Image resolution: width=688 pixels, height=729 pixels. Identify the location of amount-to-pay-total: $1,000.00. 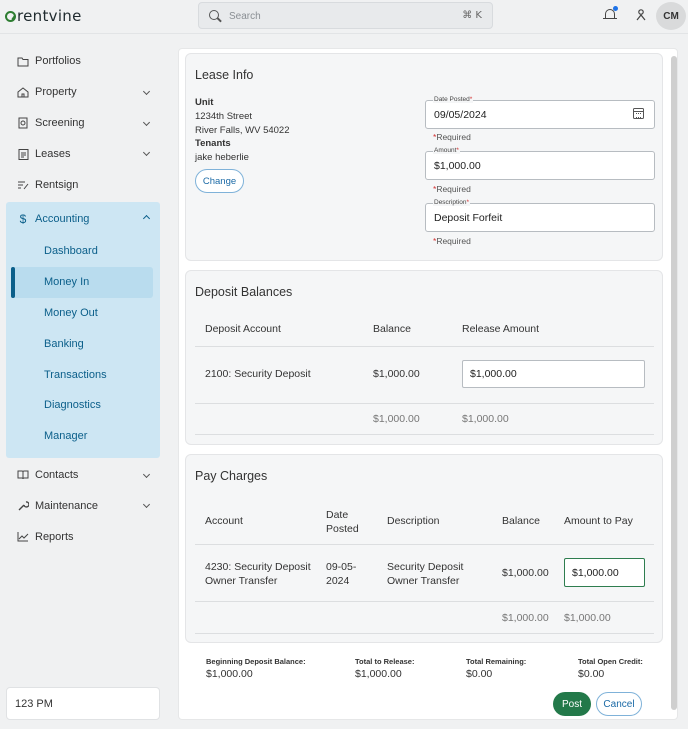
(587, 618).